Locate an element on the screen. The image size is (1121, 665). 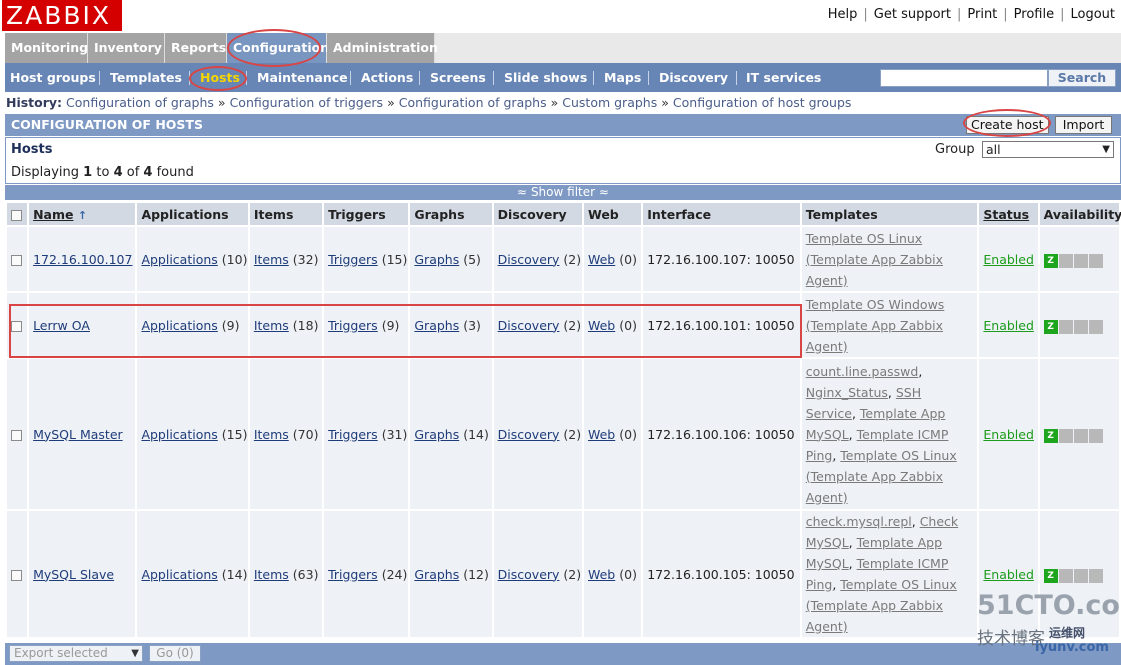
tab-inventory: Inventory is located at coordinates (126, 48).